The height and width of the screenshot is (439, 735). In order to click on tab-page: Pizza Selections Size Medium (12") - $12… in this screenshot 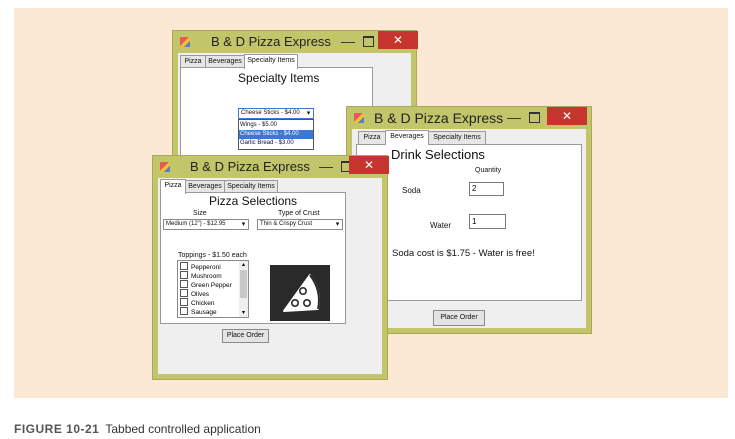, I will do `click(253, 258)`.